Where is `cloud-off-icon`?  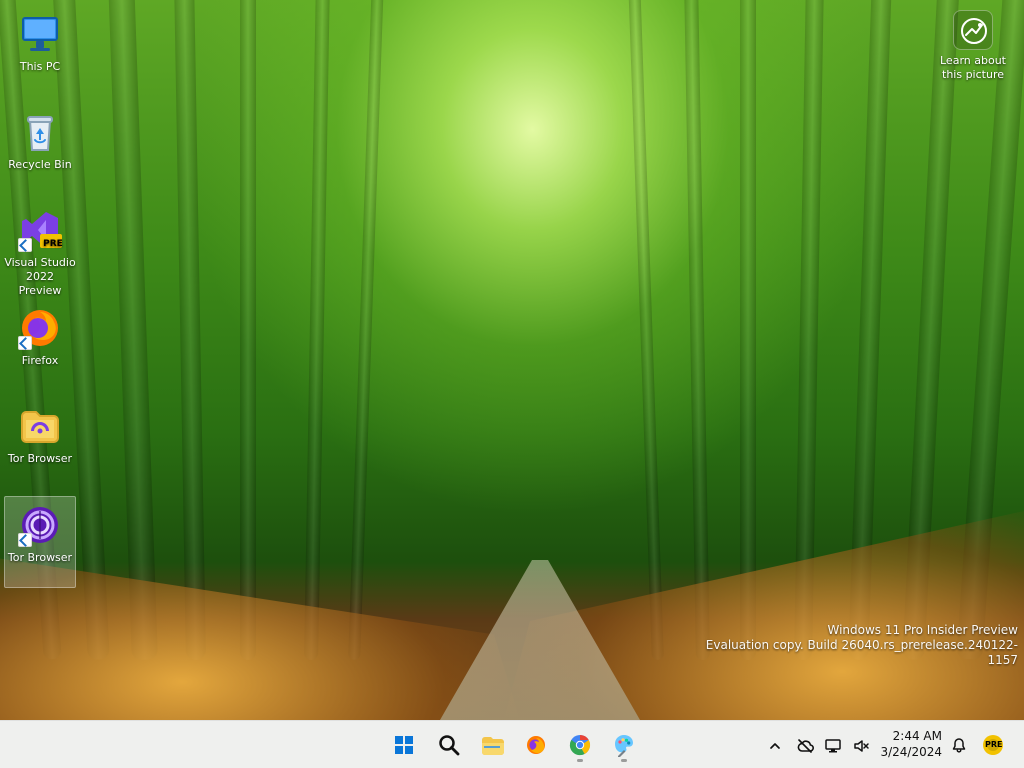
cloud-off-icon is located at coordinates (805, 746).